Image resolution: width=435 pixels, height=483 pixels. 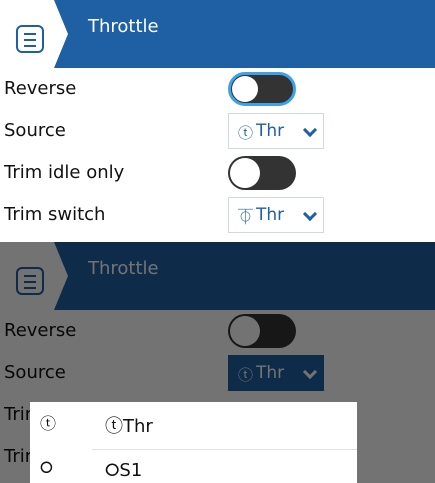 I want to click on trim-switch-select: ⏁ Thr, so click(x=276, y=215).